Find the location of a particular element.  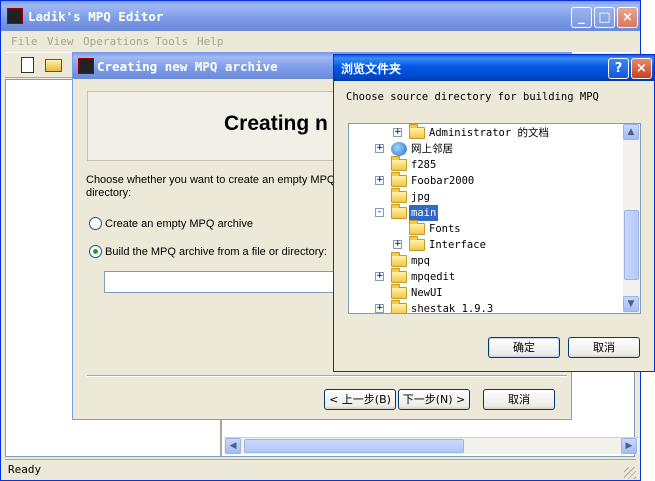

tree-item-label: NewUI is located at coordinates (427, 293).